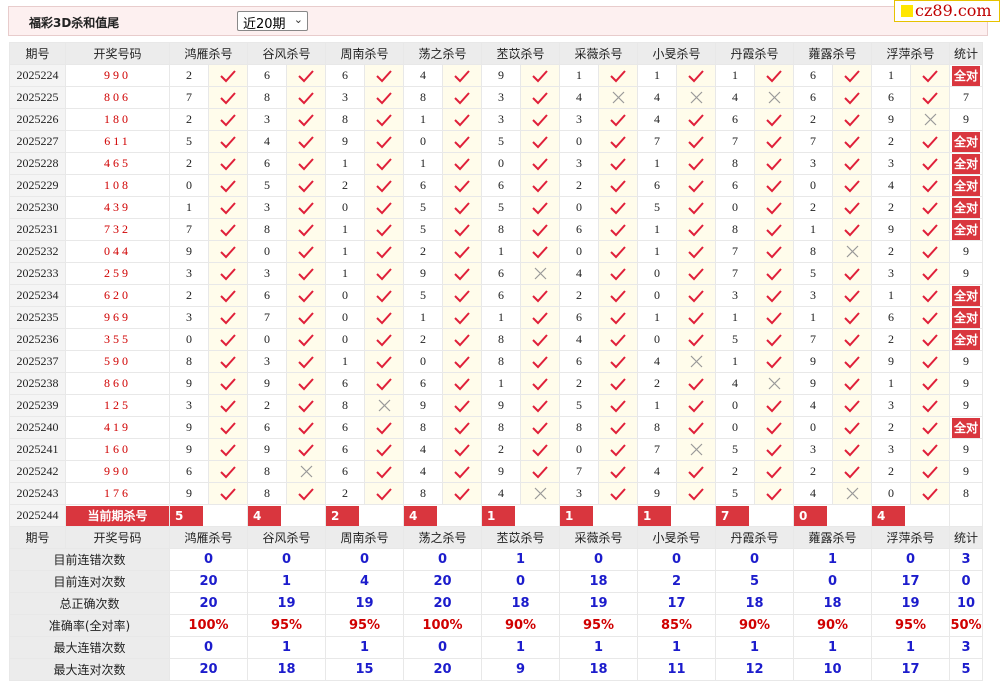 Image resolution: width=1000 pixels, height=688 pixels. I want to click on table-row: 2025241 160 9 9 6 4 2 0 7 5 3 3 9, so click(496, 449).